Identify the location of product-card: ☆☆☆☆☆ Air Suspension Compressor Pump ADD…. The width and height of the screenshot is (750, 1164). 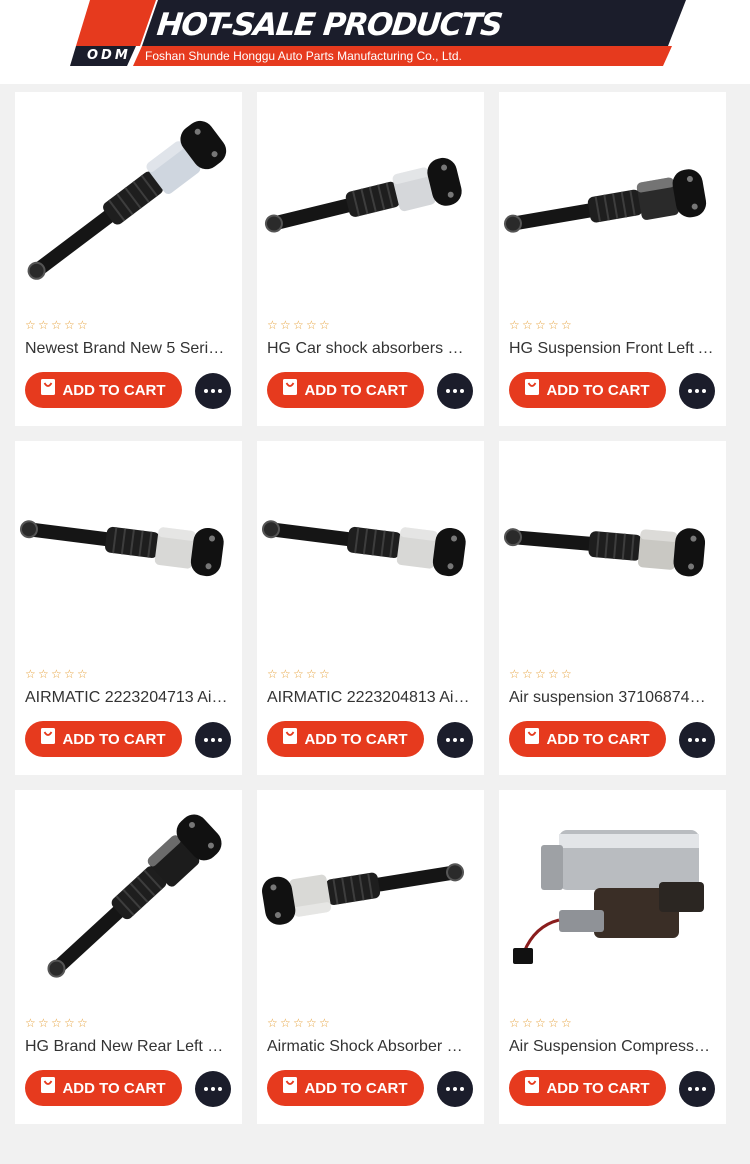
(612, 957).